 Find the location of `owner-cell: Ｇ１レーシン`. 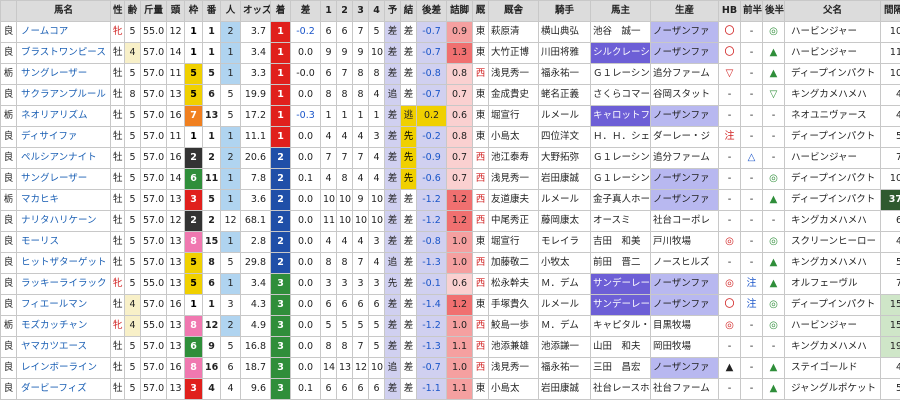

owner-cell: Ｇ１レーシン is located at coordinates (620, 179).